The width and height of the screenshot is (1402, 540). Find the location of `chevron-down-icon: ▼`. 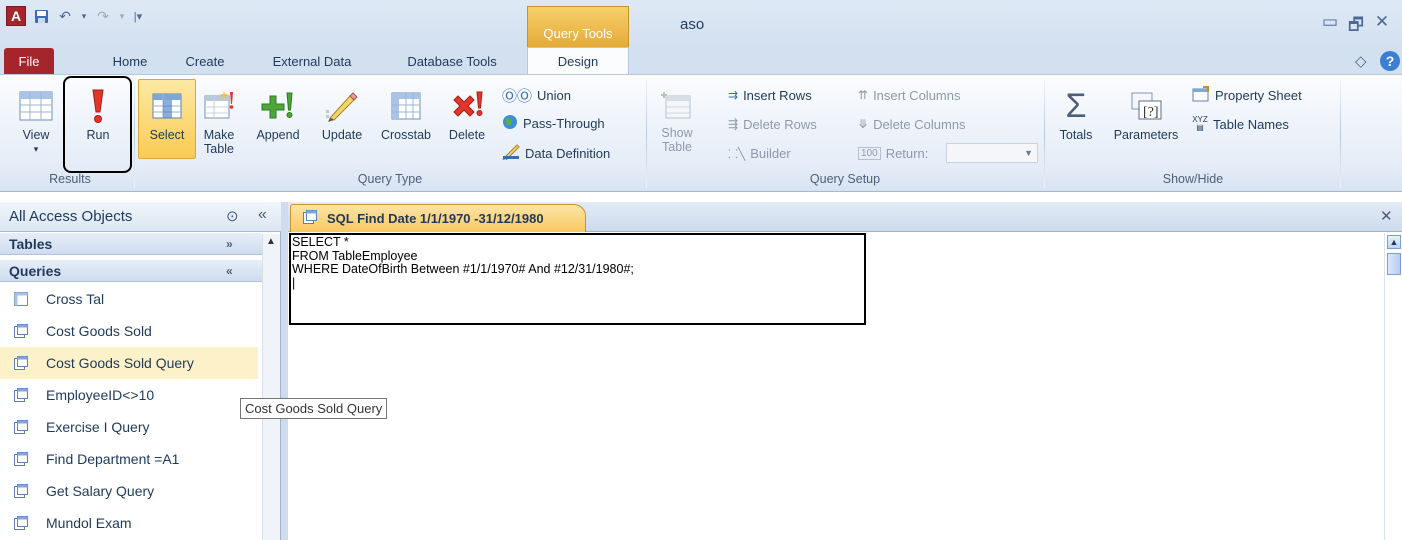

chevron-down-icon: ▼ is located at coordinates (1028, 153).